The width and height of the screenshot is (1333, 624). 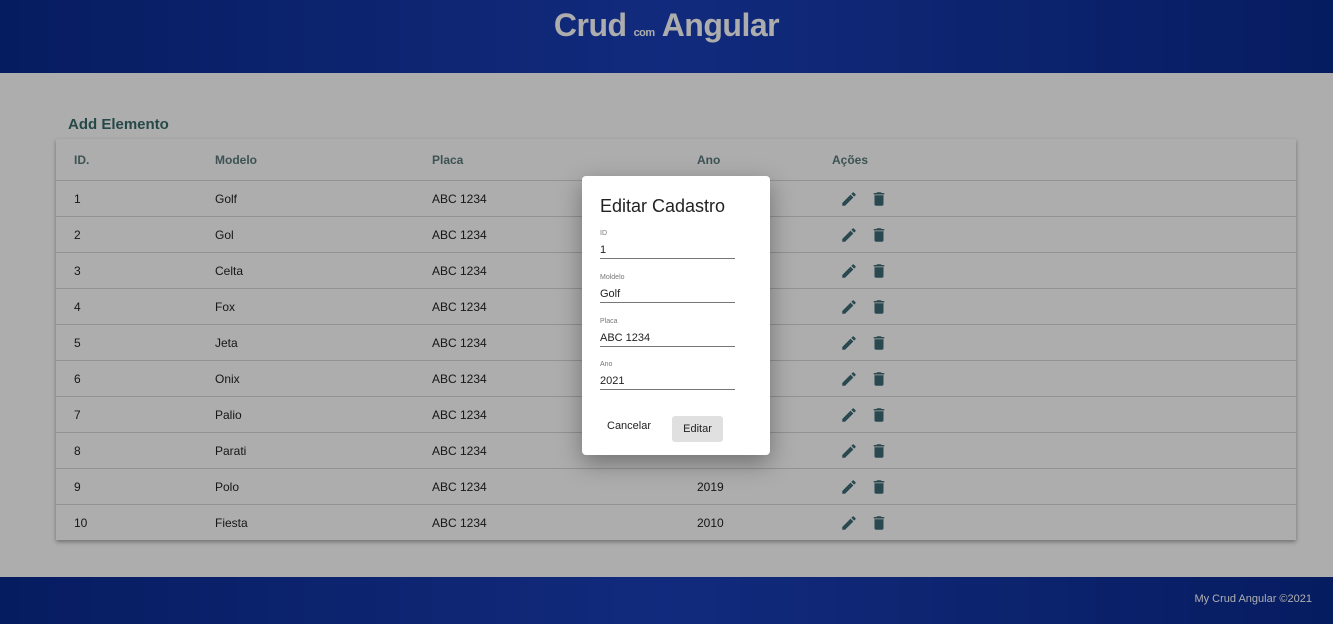 I want to click on modelo-field: Moldelo, so click(x=667, y=288).